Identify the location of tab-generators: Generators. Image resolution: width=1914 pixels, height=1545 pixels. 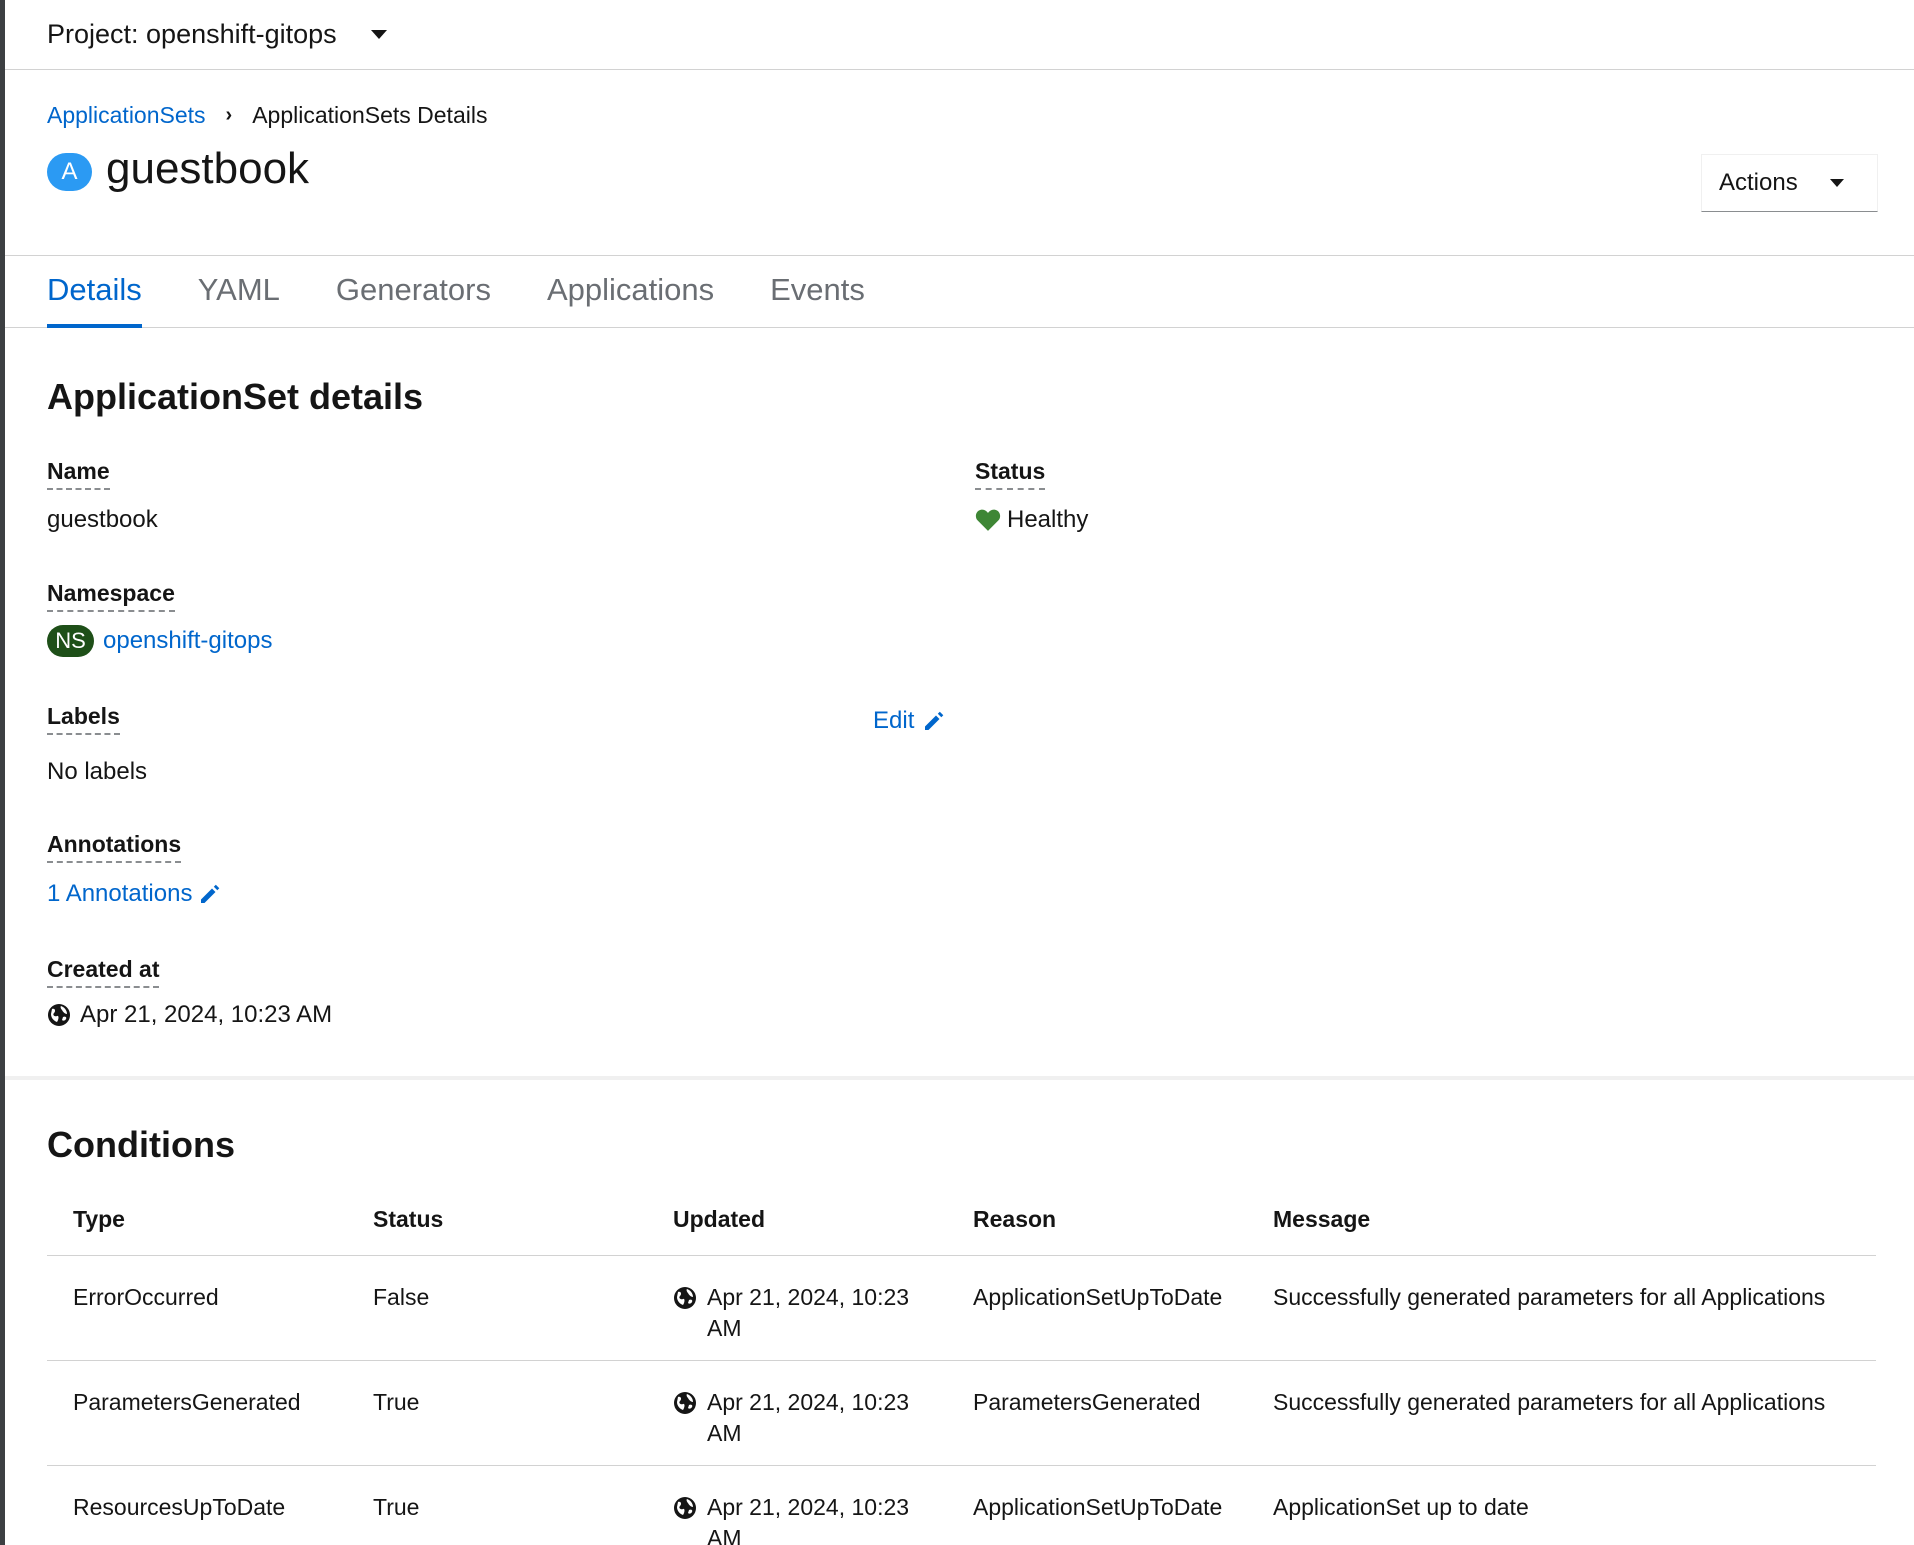
(413, 292).